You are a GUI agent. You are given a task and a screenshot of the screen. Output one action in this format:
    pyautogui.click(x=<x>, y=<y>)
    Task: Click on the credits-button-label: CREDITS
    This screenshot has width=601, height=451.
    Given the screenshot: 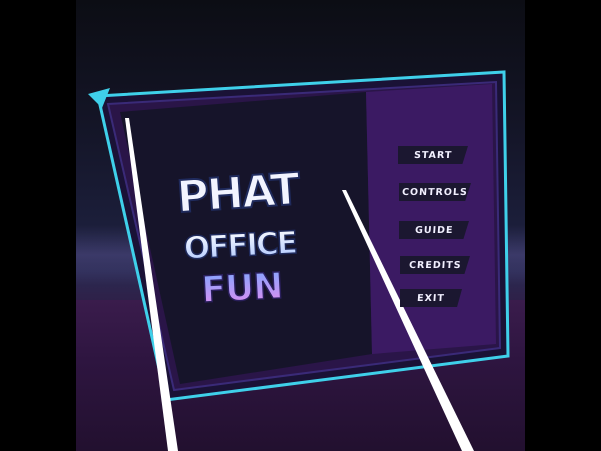 What is the action you would take?
    pyautogui.click(x=435, y=265)
    